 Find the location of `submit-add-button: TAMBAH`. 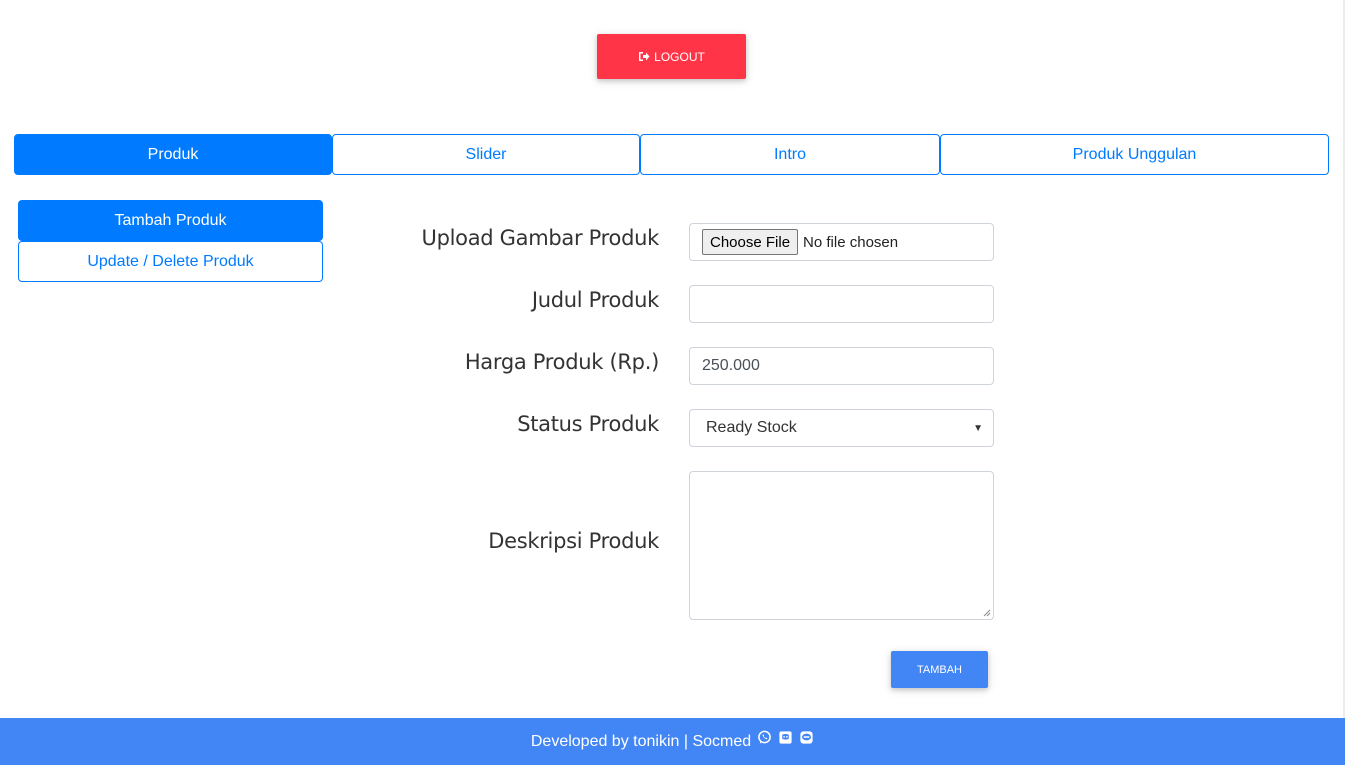

submit-add-button: TAMBAH is located at coordinates (939, 669).